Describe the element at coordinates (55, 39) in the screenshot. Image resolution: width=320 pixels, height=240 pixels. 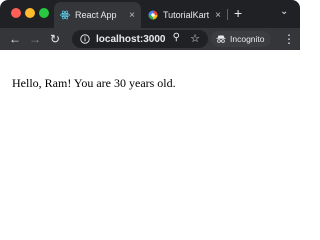
I see `reload-icon: ↻` at that location.